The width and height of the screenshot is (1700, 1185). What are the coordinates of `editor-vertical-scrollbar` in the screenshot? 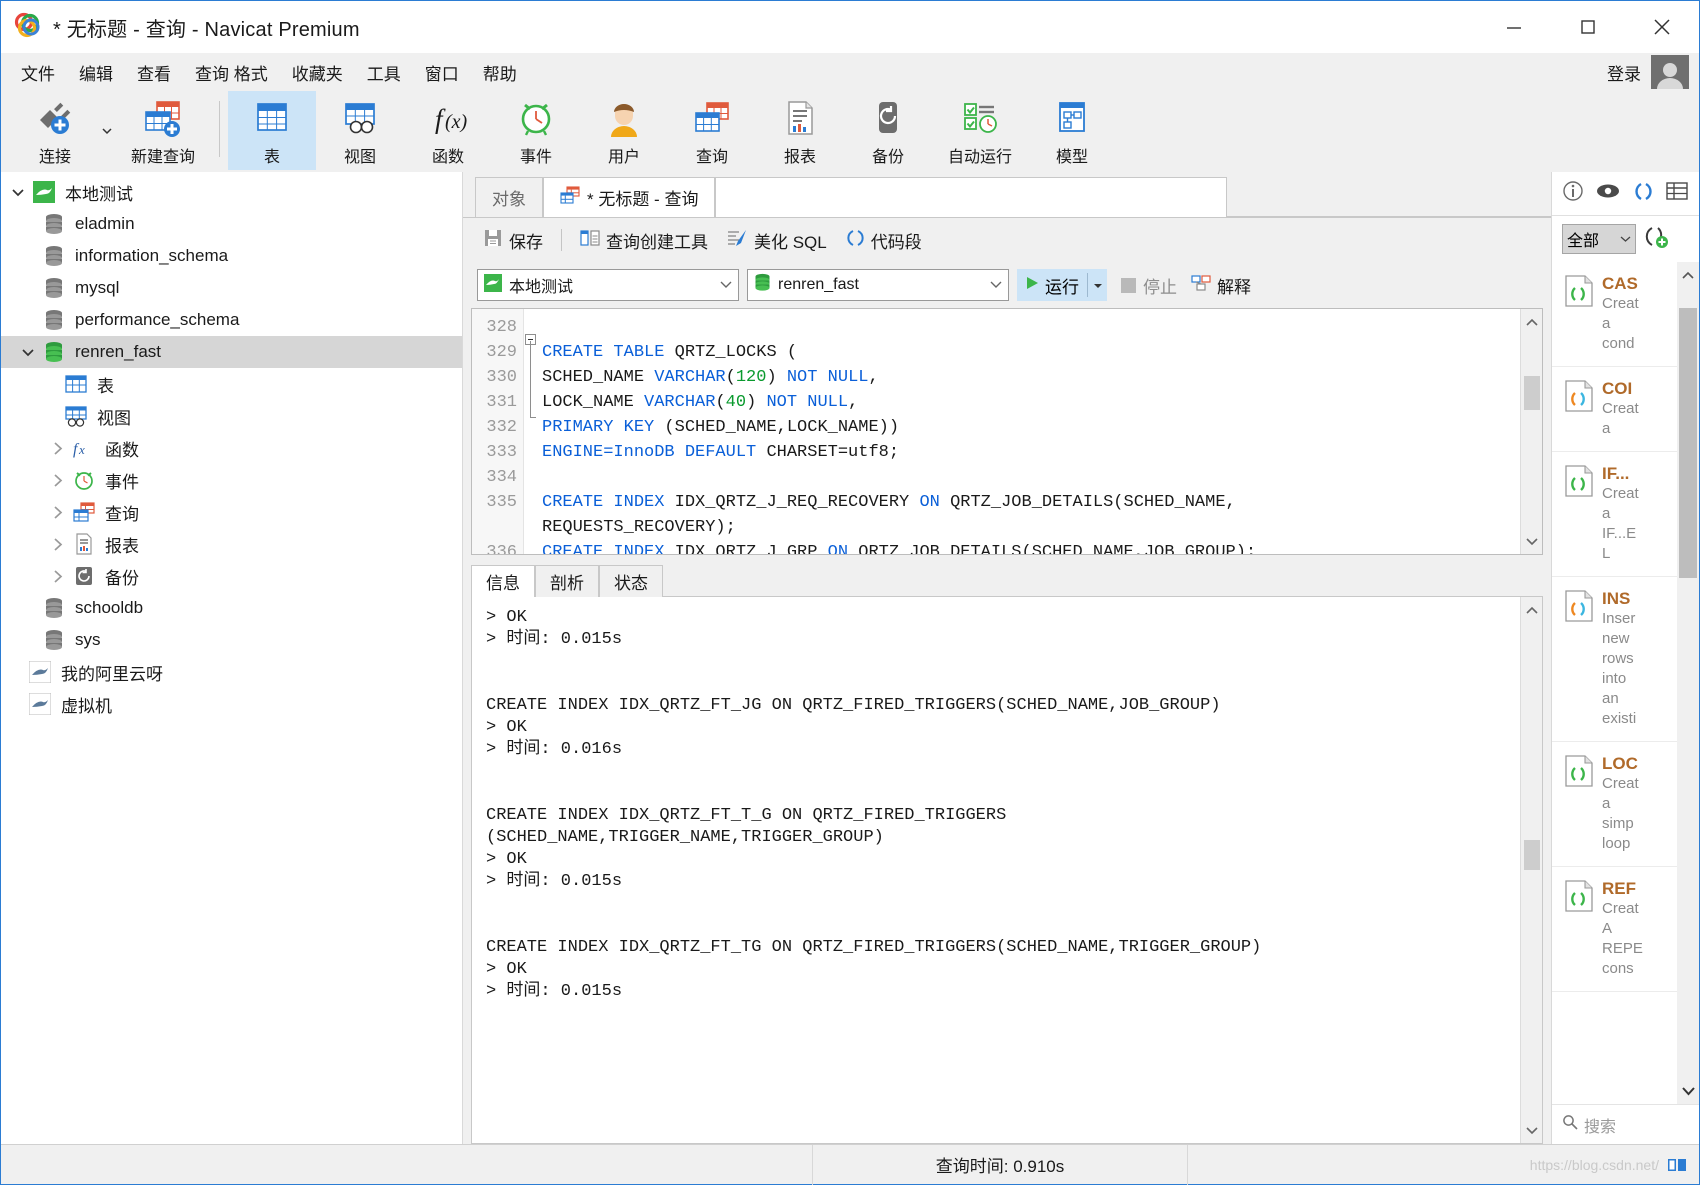 It's located at (1531, 431).